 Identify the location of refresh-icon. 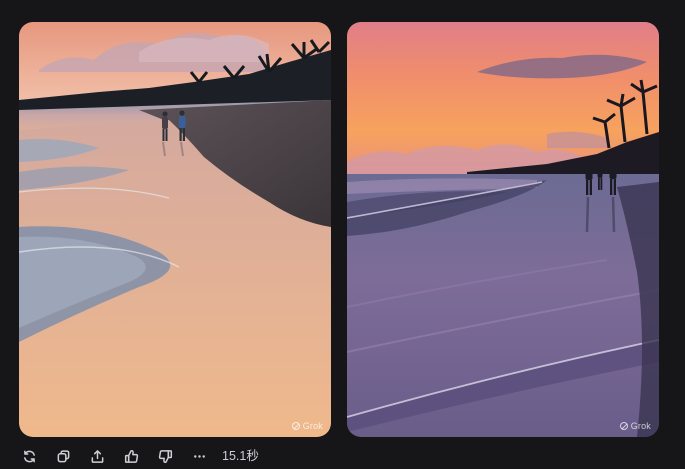
(29, 456).